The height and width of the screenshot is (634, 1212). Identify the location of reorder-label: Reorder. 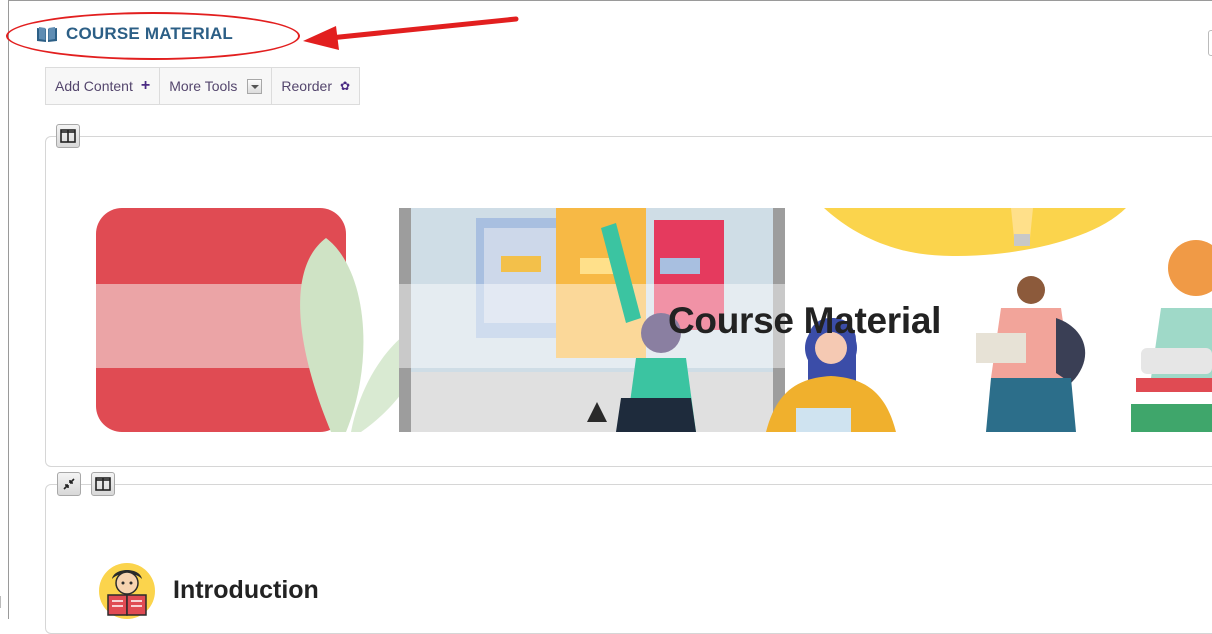
(306, 86).